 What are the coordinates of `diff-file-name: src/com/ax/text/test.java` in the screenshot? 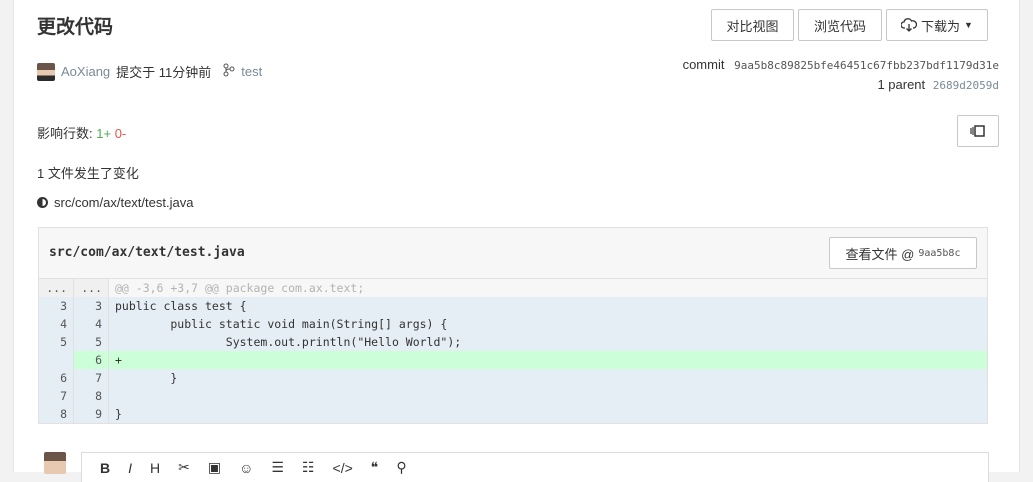 It's located at (147, 252).